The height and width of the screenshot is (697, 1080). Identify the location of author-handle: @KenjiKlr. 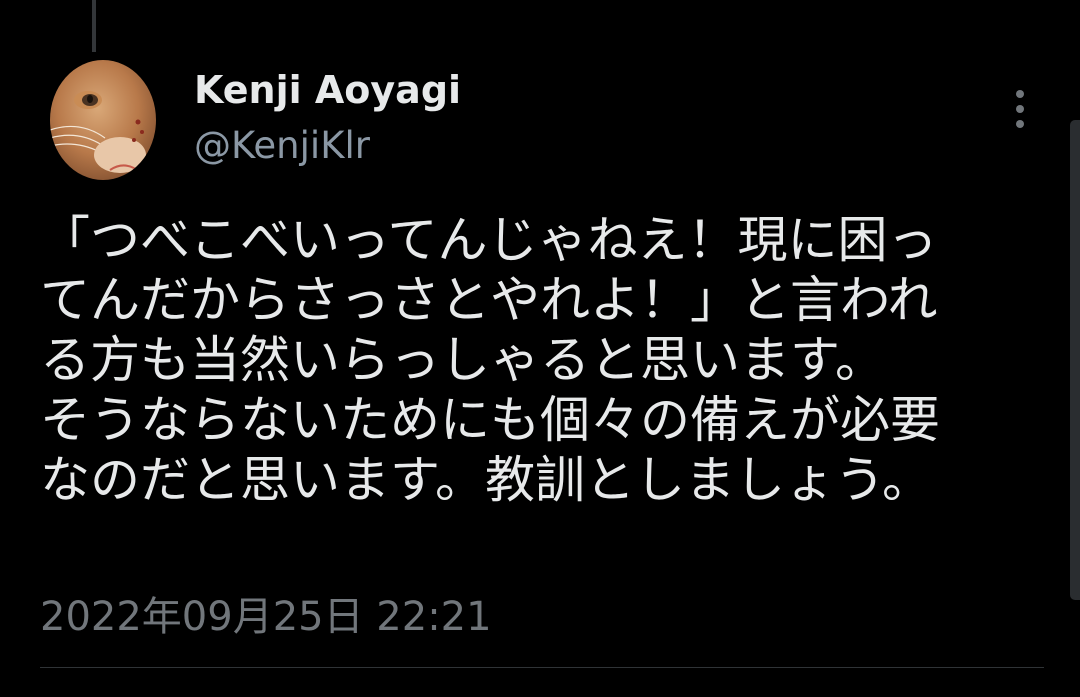
(282, 145).